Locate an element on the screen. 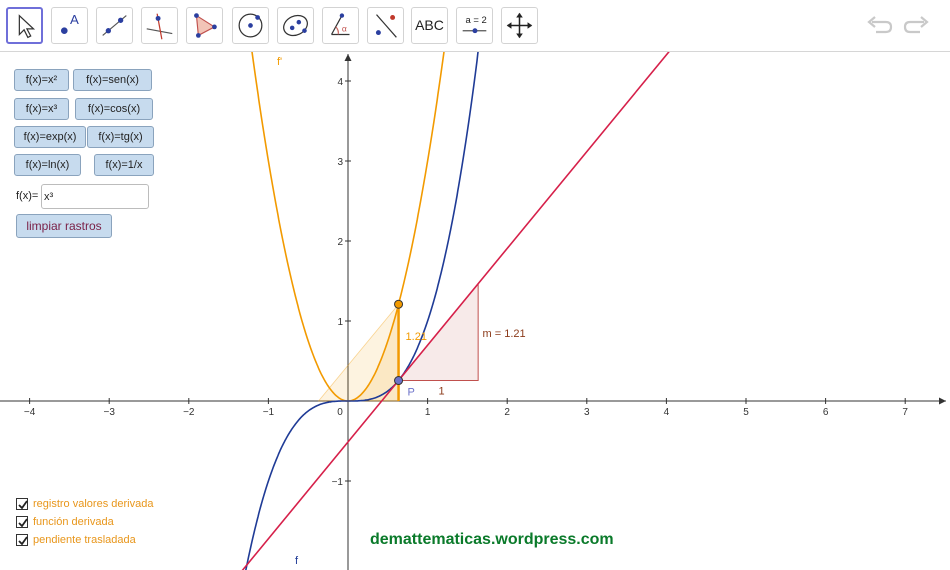 The image size is (950, 570). reflect-tool-button is located at coordinates (385, 25).